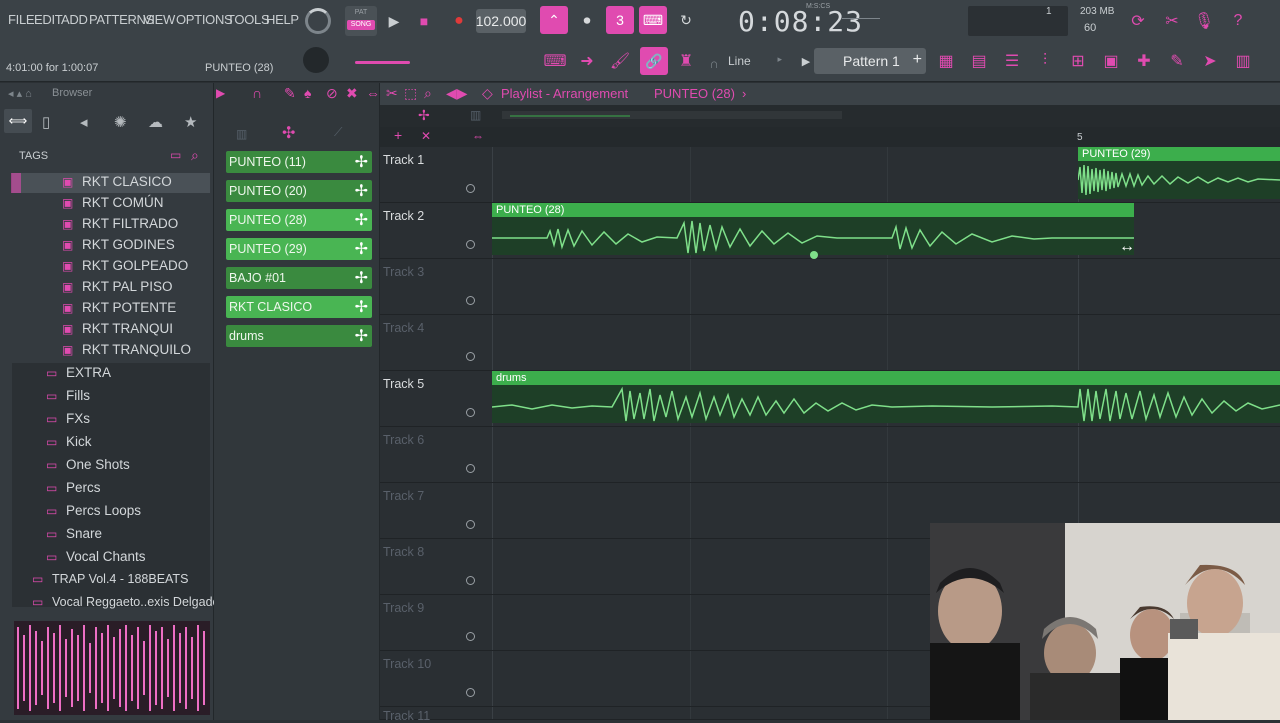 Image resolution: width=1280 pixels, height=723 pixels. What do you see at coordinates (288, 133) in the screenshot?
I see `picker-patterns-icon: ✣` at bounding box center [288, 133].